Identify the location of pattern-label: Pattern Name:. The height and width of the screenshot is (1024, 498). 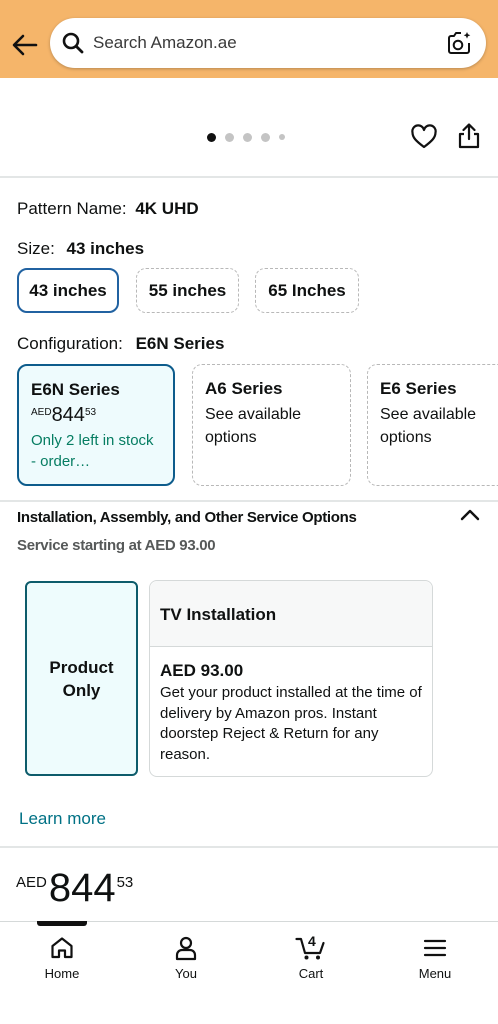
(72, 208).